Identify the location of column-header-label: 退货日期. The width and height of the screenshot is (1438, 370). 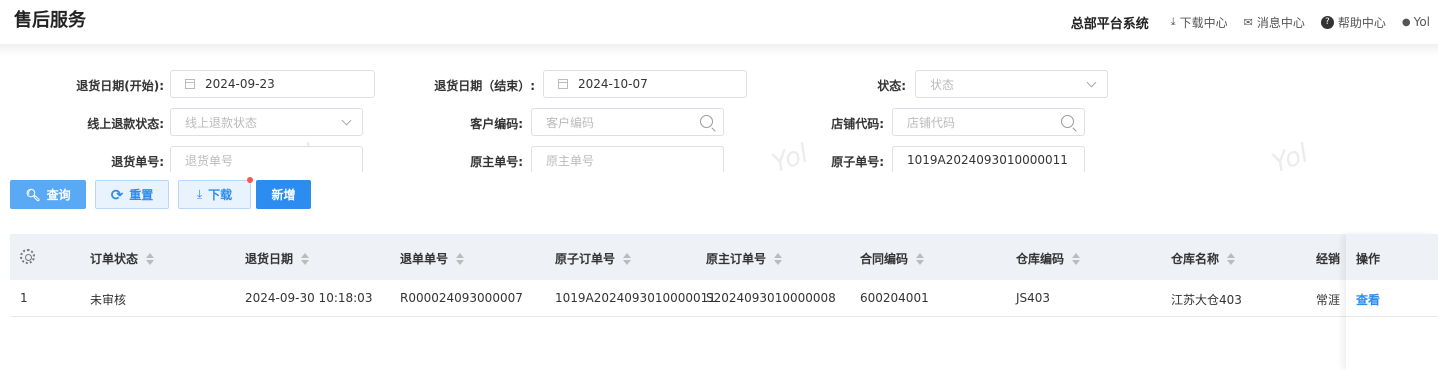
(269, 259).